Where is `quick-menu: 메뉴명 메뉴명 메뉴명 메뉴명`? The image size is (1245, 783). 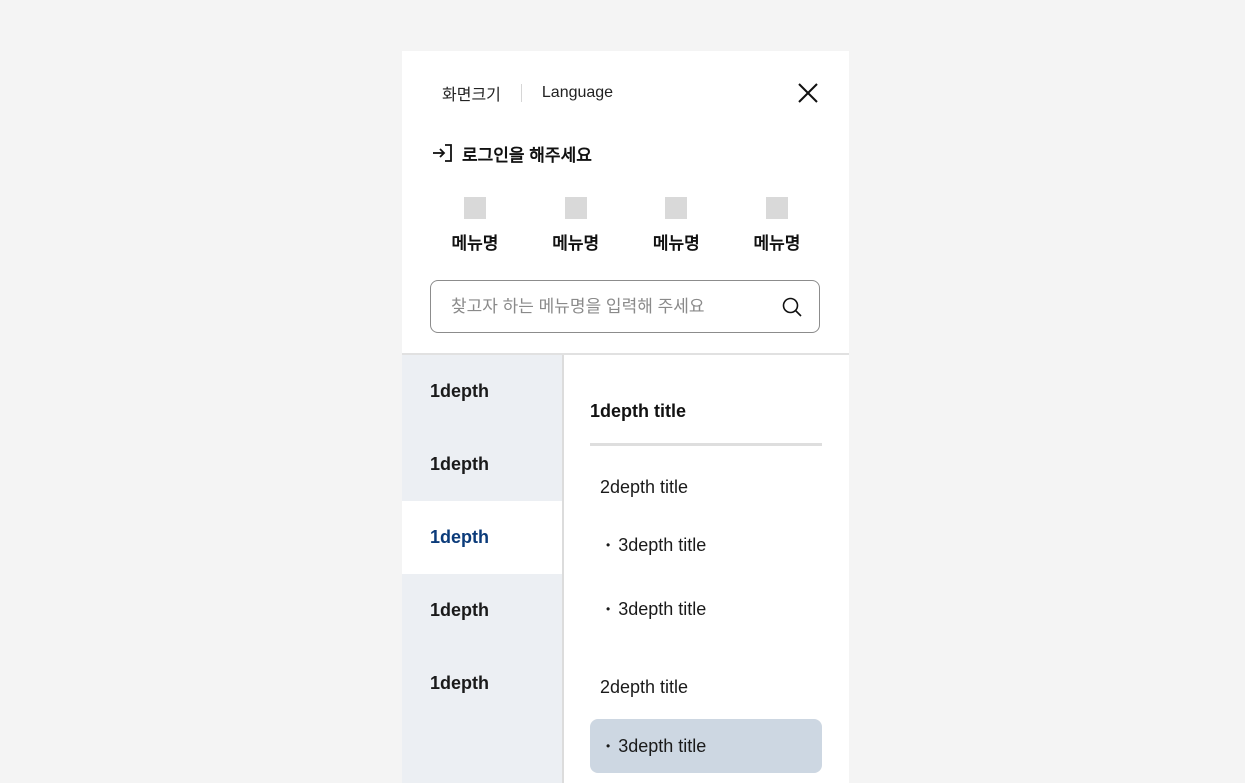
quick-menu: 메뉴명 메뉴명 메뉴명 메뉴명 is located at coordinates (626, 225).